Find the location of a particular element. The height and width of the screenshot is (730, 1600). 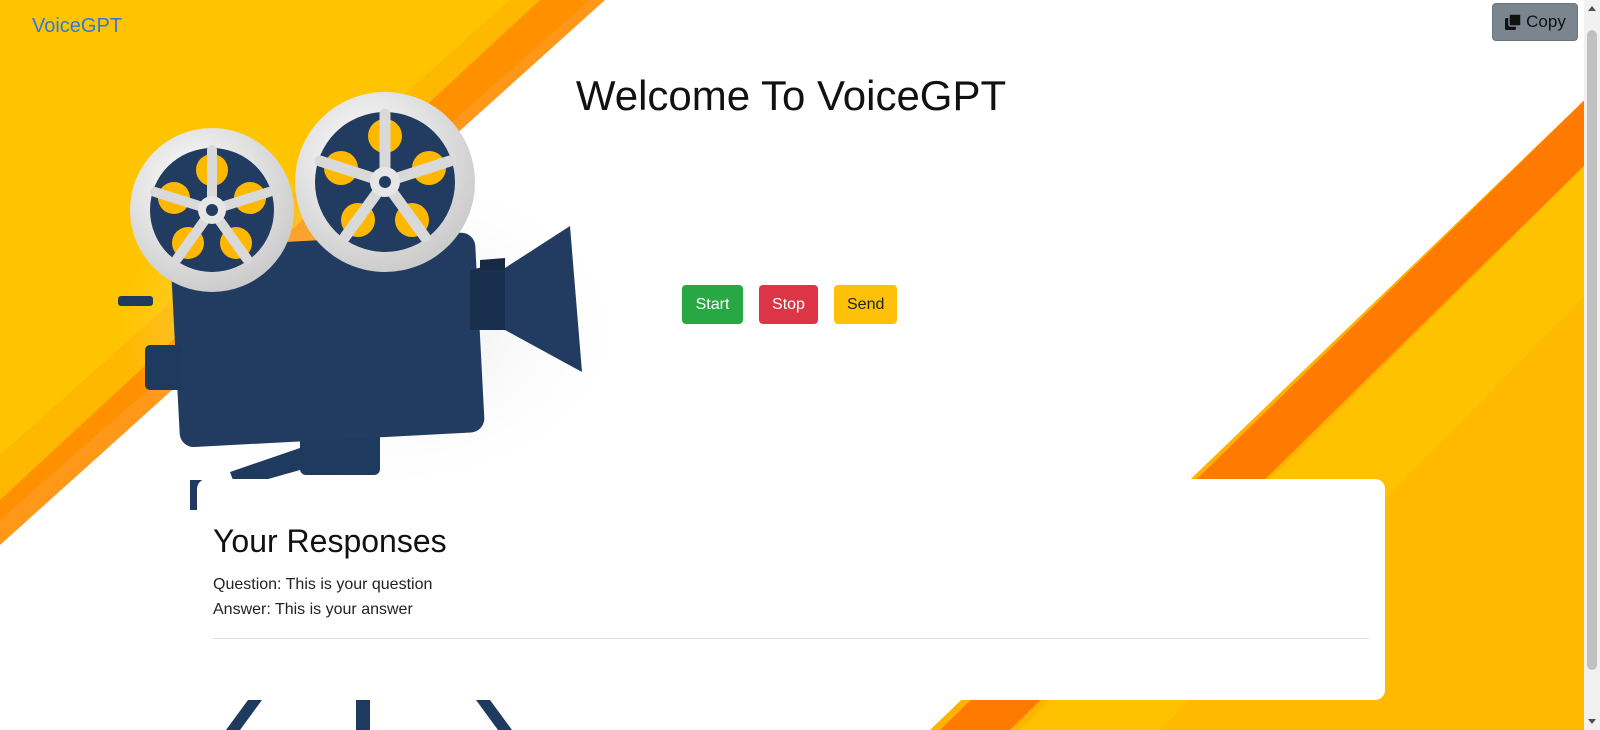

page-scrollbar is located at coordinates (1592, 365).